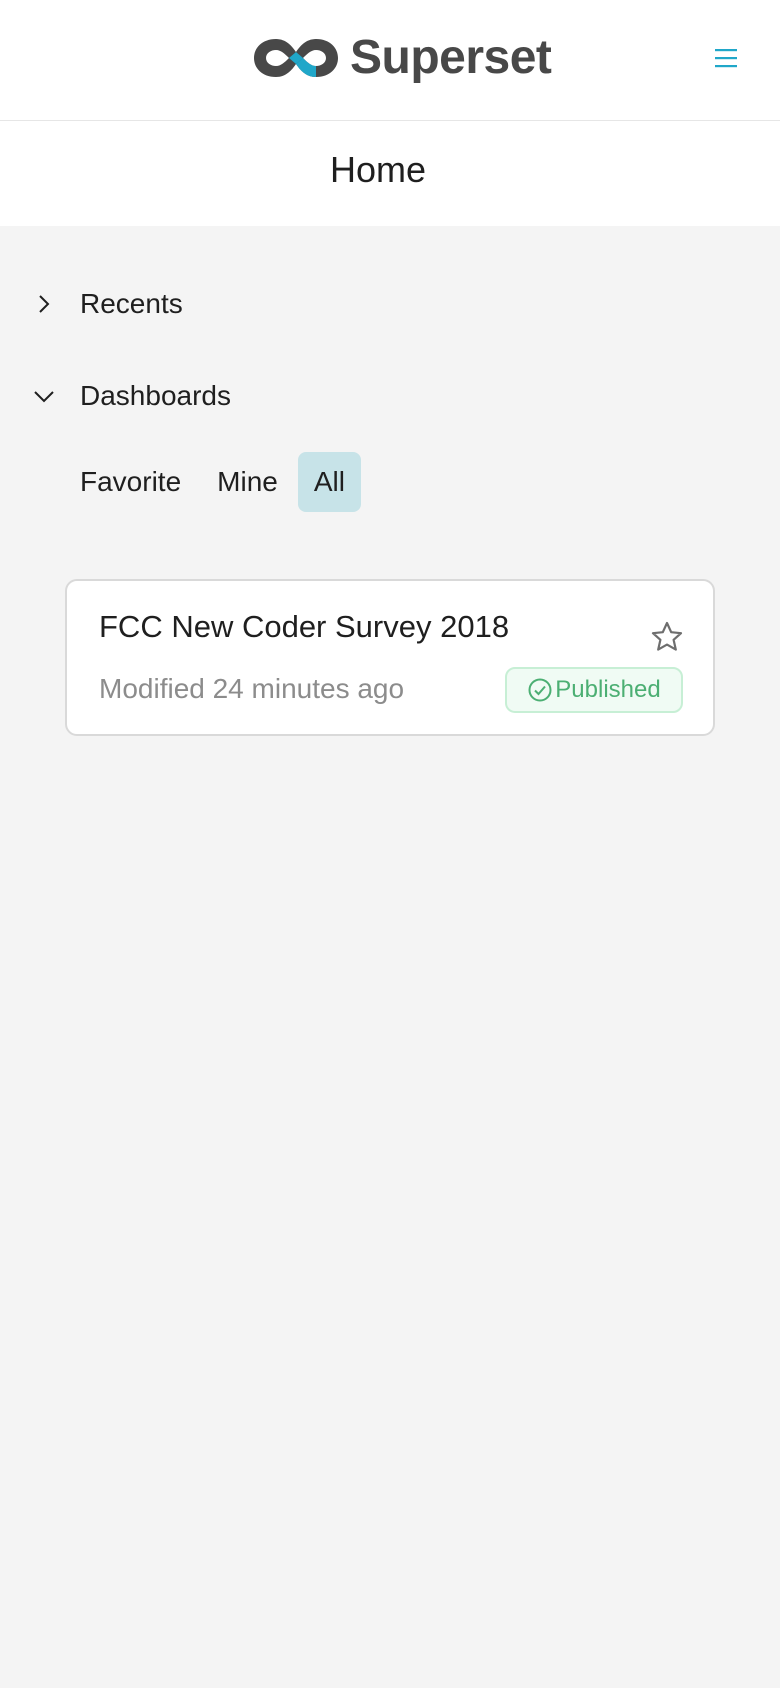 This screenshot has height=1688, width=780. I want to click on favorite-star-button, so click(667, 637).